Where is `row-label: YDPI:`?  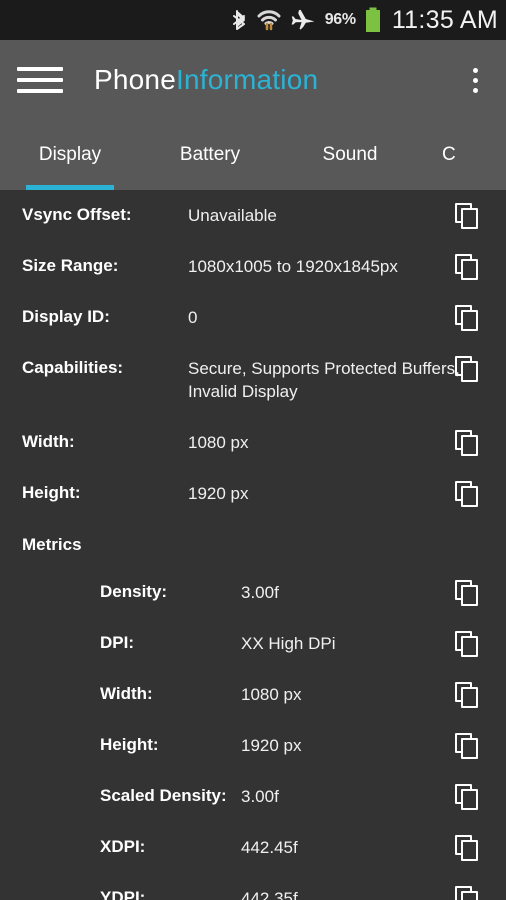
row-label: YDPI: is located at coordinates (123, 894).